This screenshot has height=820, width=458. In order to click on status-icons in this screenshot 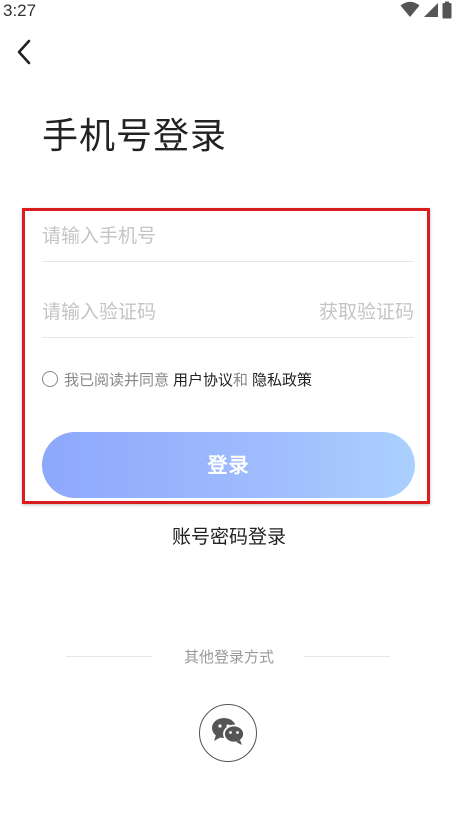, I will do `click(426, 12)`.